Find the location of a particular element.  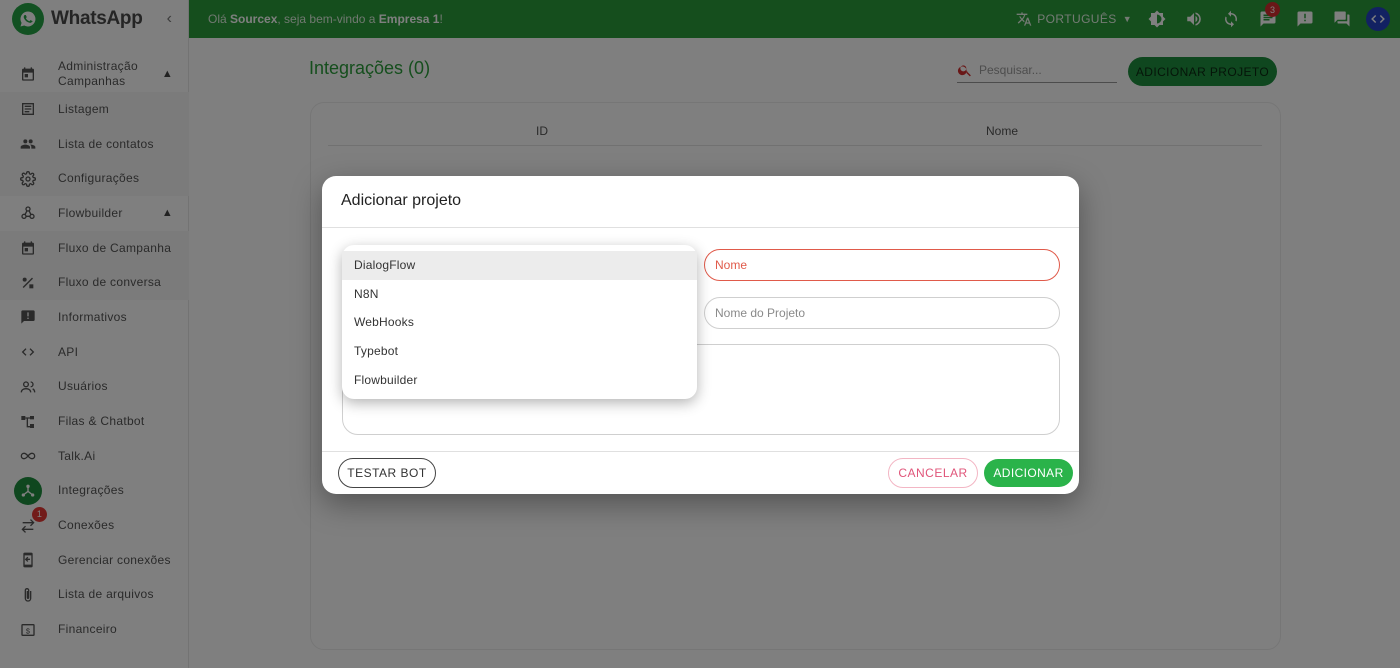

option-dialogflow: DialogFlow is located at coordinates (519, 265).